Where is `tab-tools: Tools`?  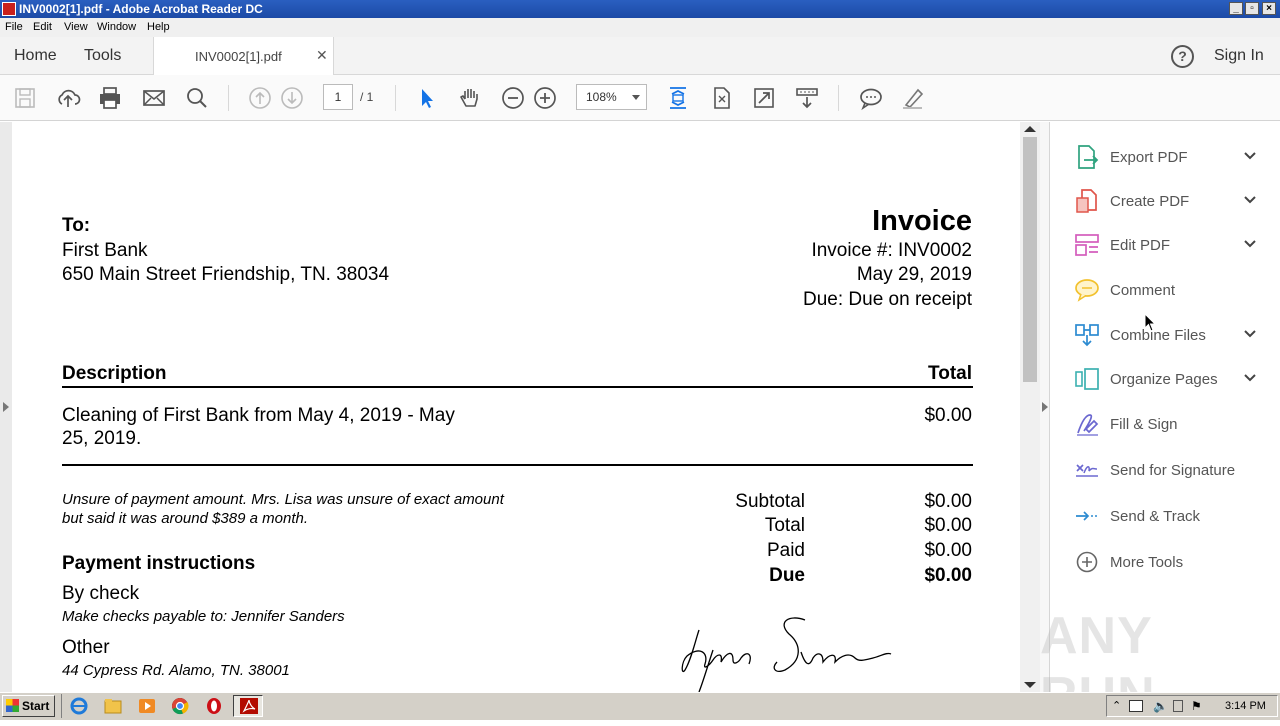
tab-tools: Tools is located at coordinates (102, 56).